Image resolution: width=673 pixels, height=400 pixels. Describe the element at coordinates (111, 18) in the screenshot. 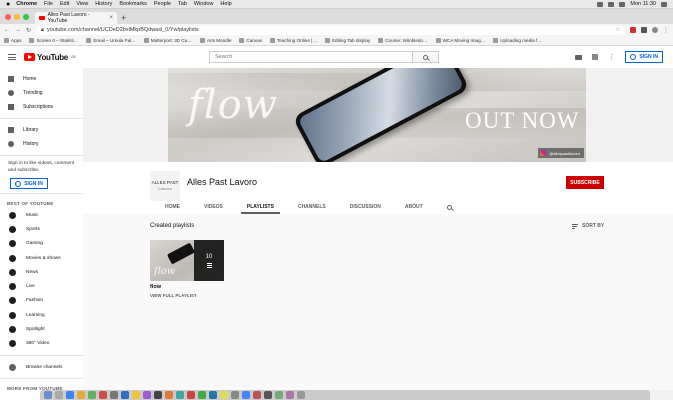

I see `close-tab-icon: ×` at that location.